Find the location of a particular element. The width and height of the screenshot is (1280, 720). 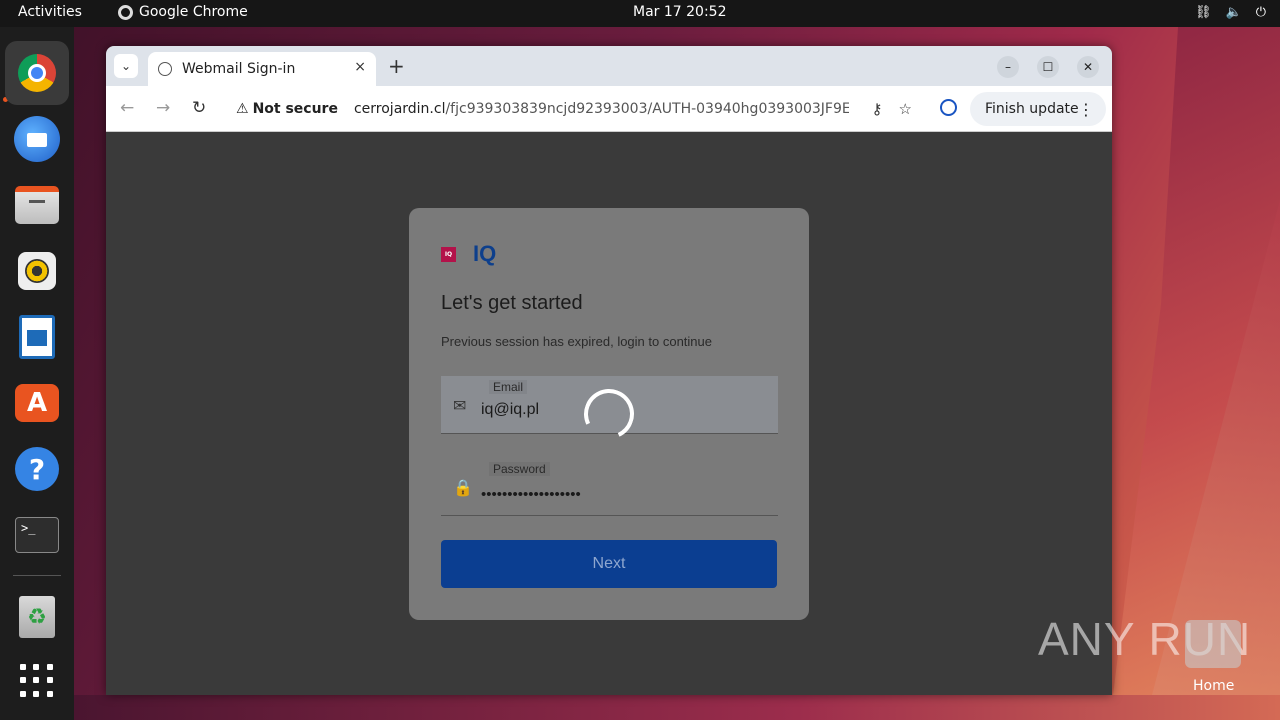

dock-help: ? is located at coordinates (37, 469).